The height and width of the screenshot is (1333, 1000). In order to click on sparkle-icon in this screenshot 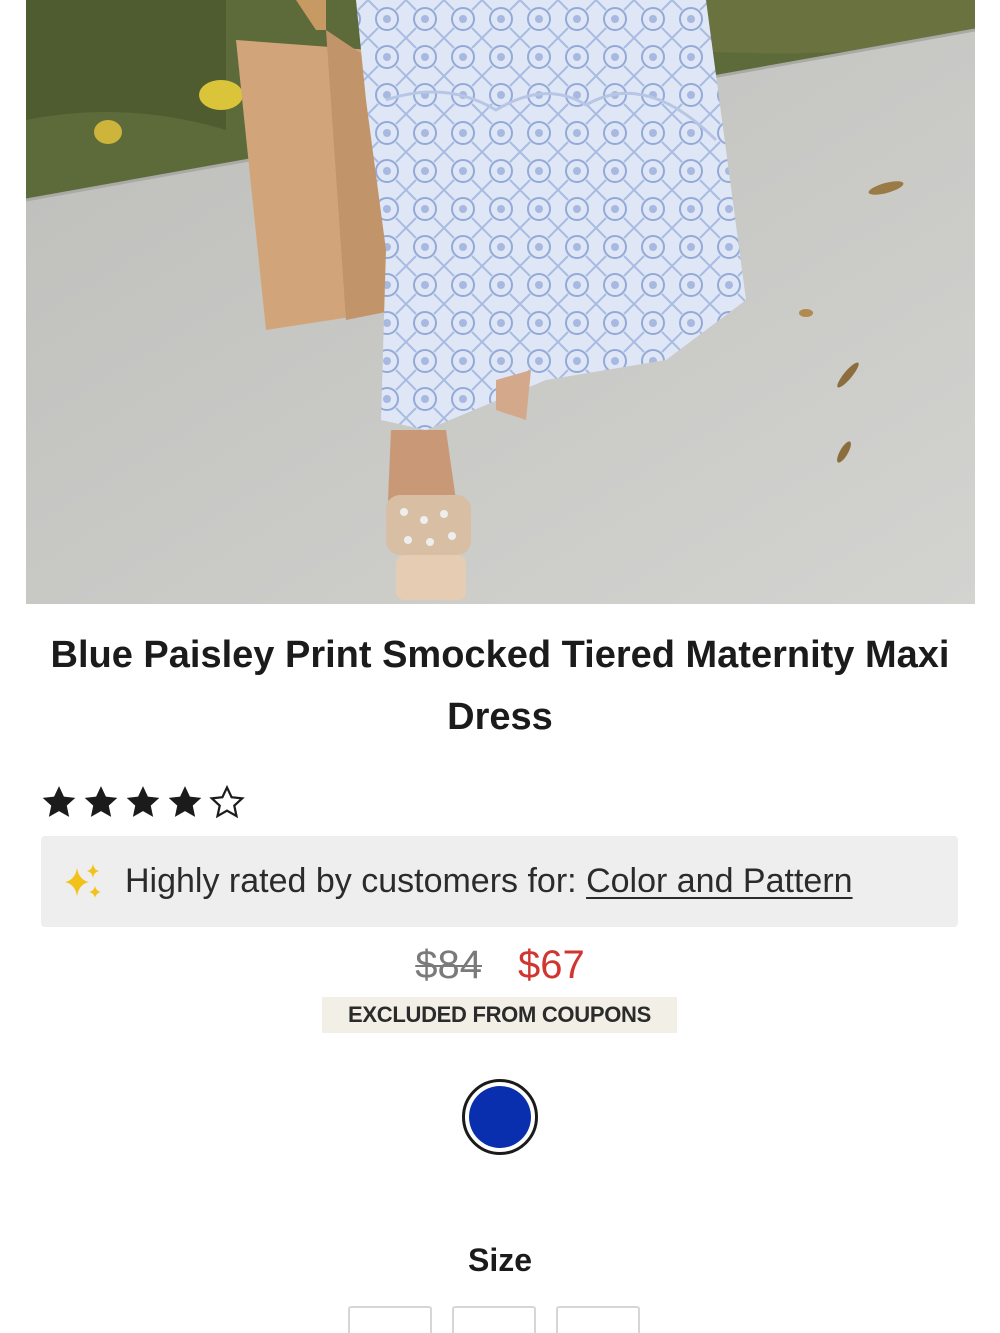, I will do `click(83, 880)`.